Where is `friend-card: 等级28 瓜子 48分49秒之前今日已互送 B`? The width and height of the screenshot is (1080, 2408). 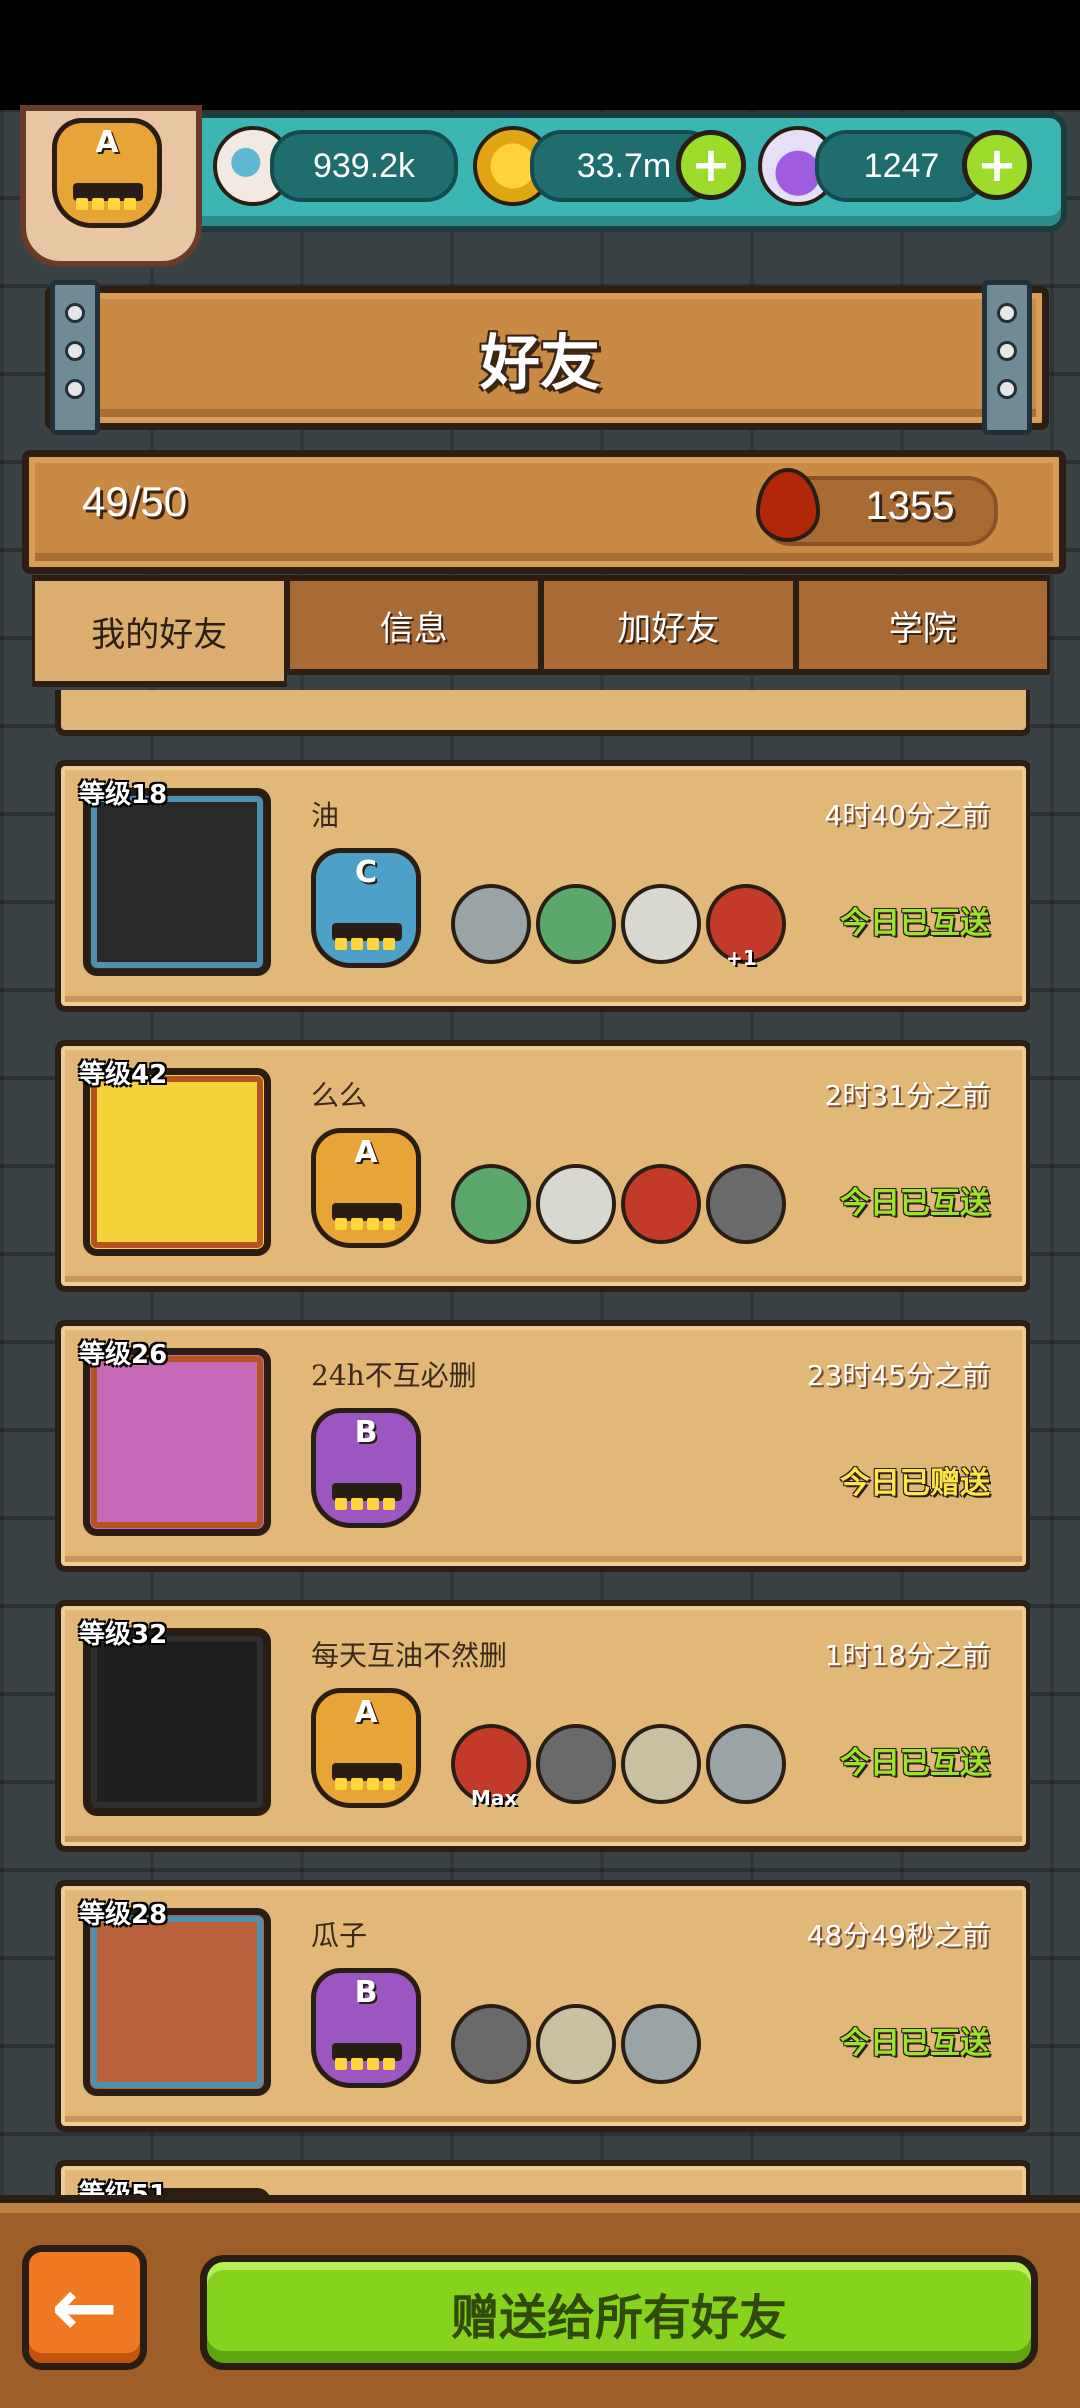 friend-card: 等级28 瓜子 48分49秒之前今日已互送 B is located at coordinates (542, 2006).